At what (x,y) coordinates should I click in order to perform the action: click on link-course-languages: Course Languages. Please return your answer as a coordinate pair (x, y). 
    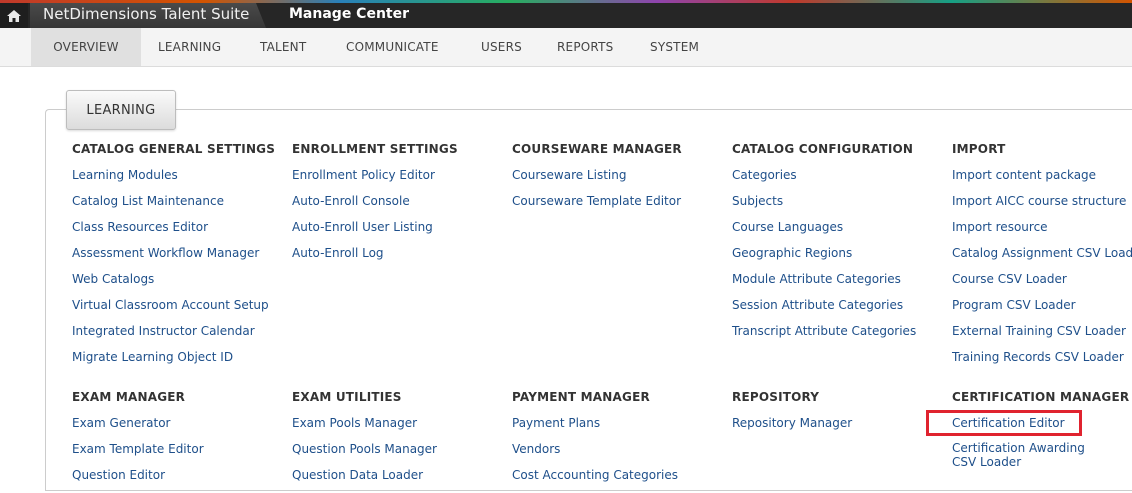
    Looking at the image, I should click on (824, 232).